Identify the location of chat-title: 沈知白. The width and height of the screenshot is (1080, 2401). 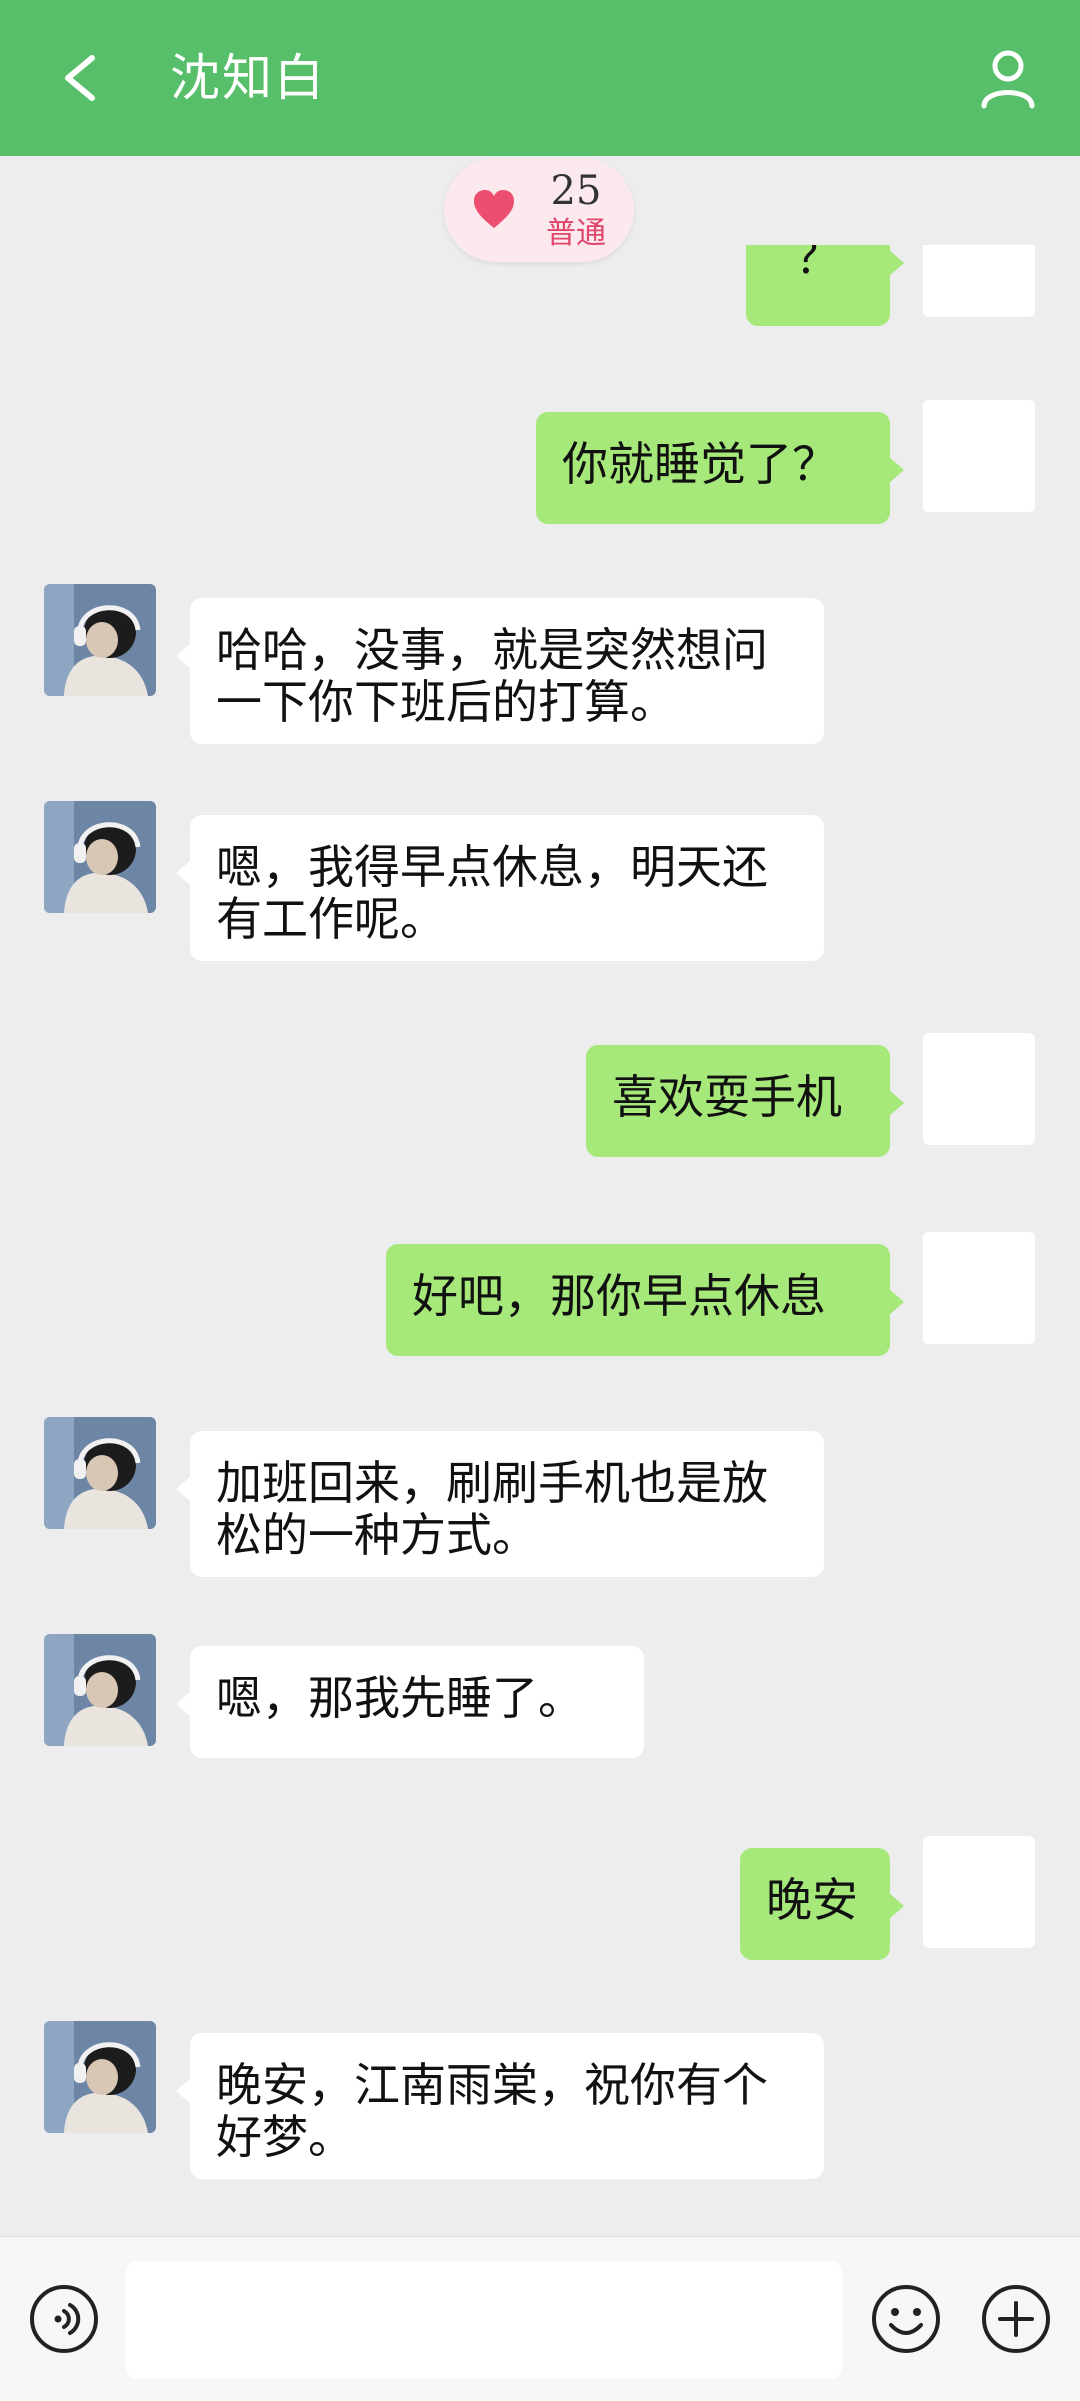
(248, 78).